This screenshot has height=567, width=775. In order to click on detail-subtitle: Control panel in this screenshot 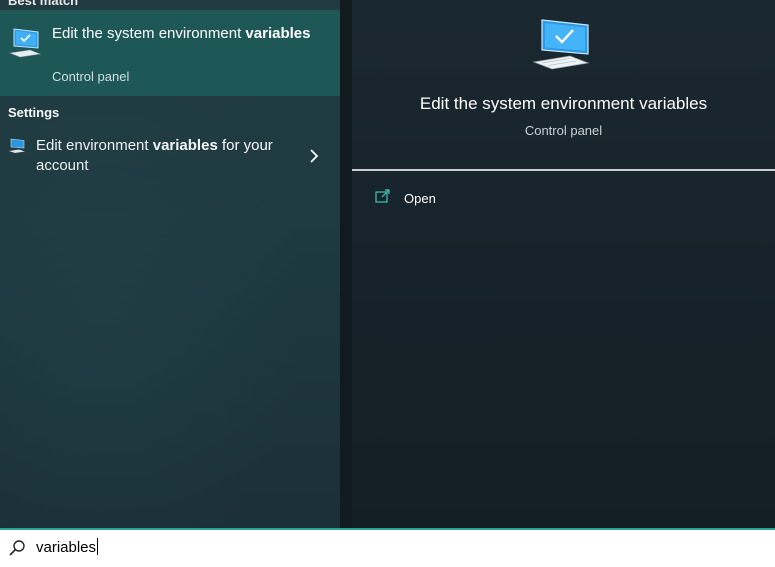, I will do `click(563, 130)`.